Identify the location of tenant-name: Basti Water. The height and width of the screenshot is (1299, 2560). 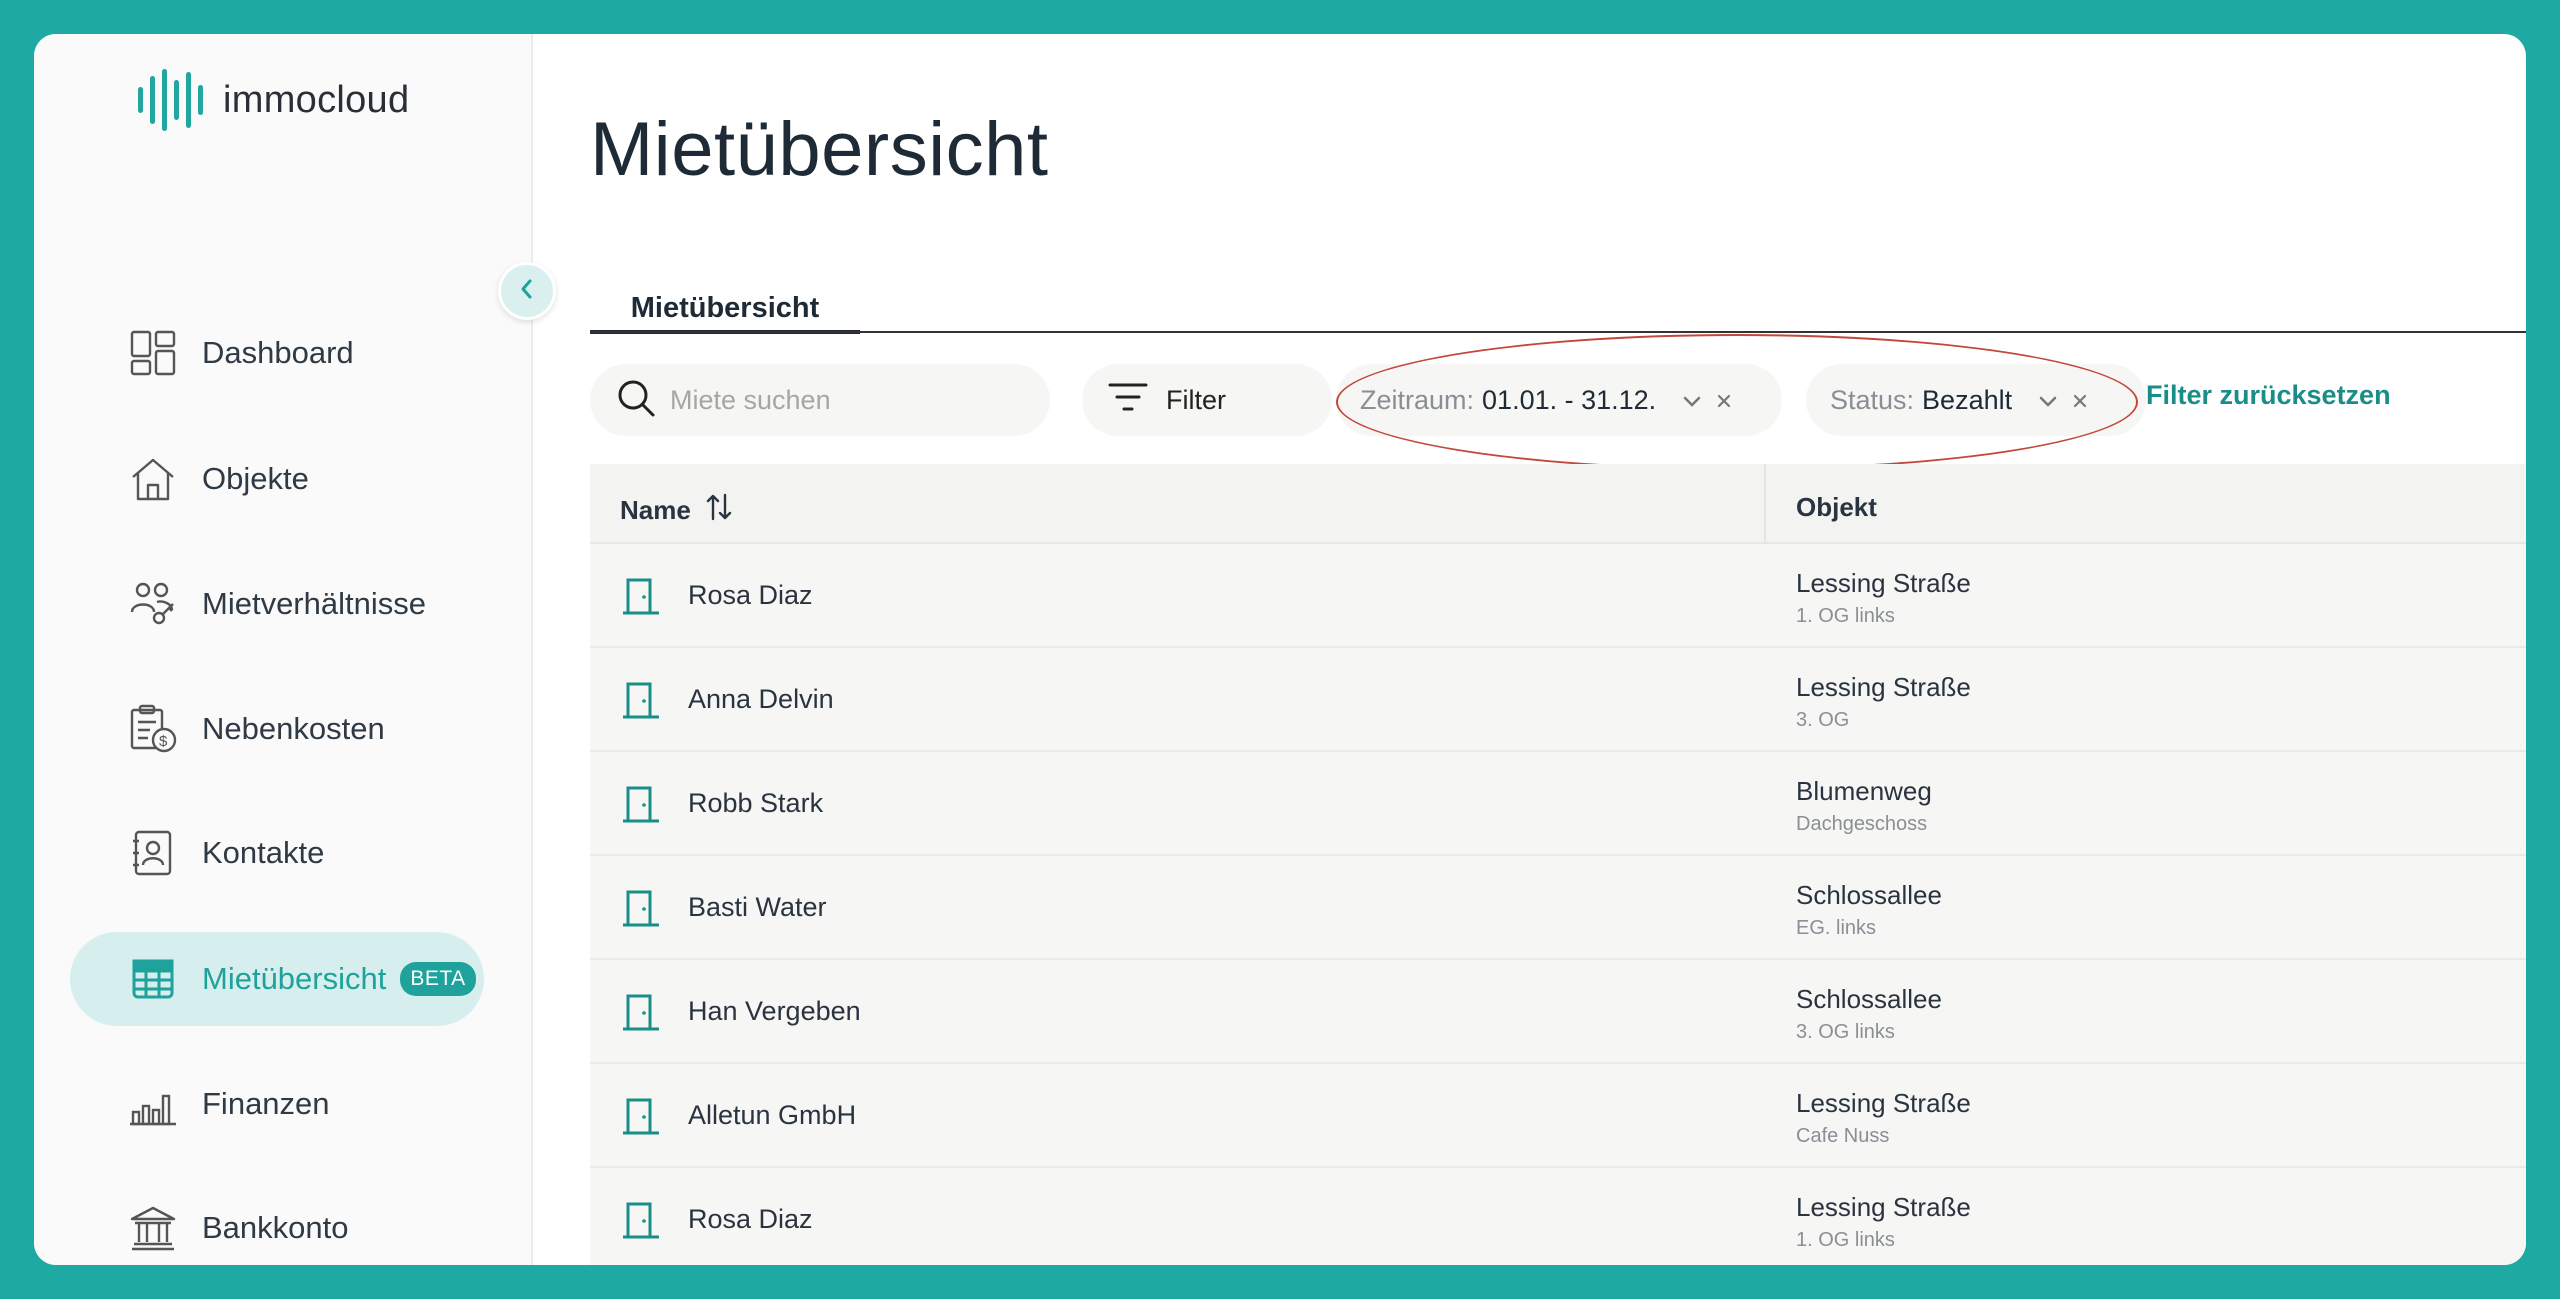
(757, 907).